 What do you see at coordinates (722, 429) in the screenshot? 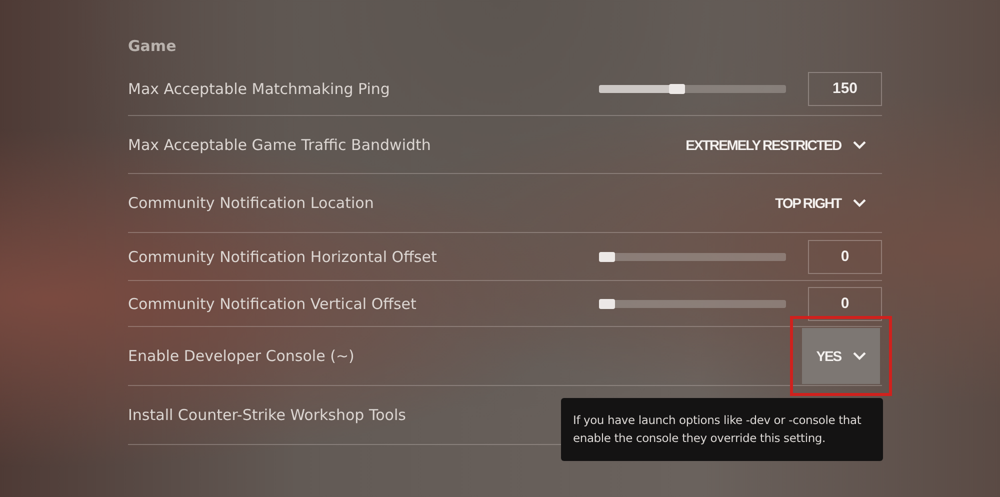
I see `tooltip: If you have launch options like -dev or -console that enable the console they override this setting.` at bounding box center [722, 429].